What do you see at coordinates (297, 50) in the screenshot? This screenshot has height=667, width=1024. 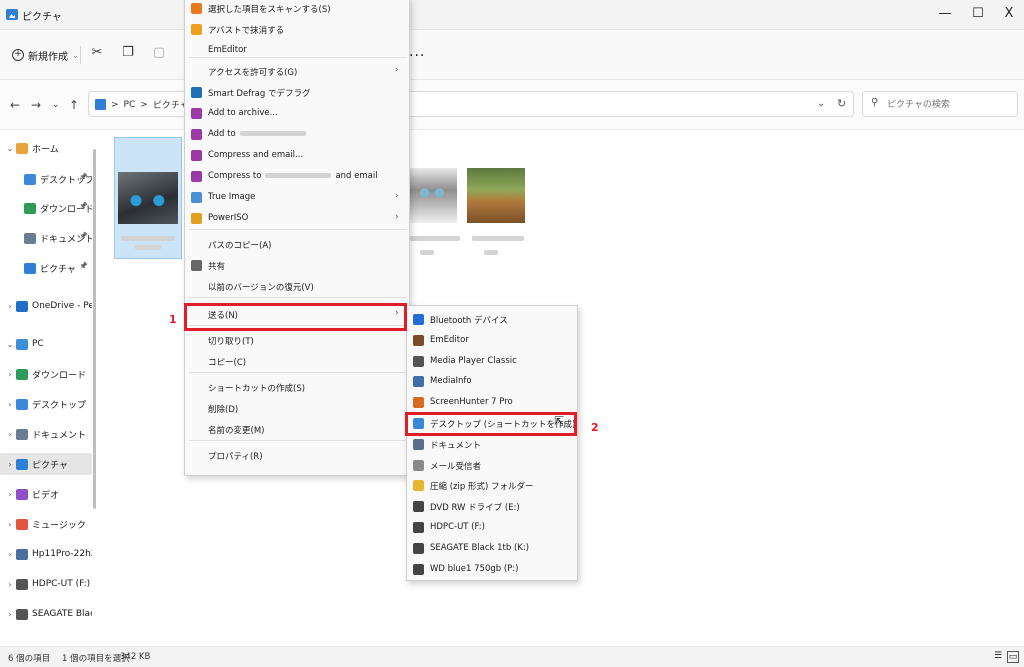 I see `context-menu-item: EmEditor` at bounding box center [297, 50].